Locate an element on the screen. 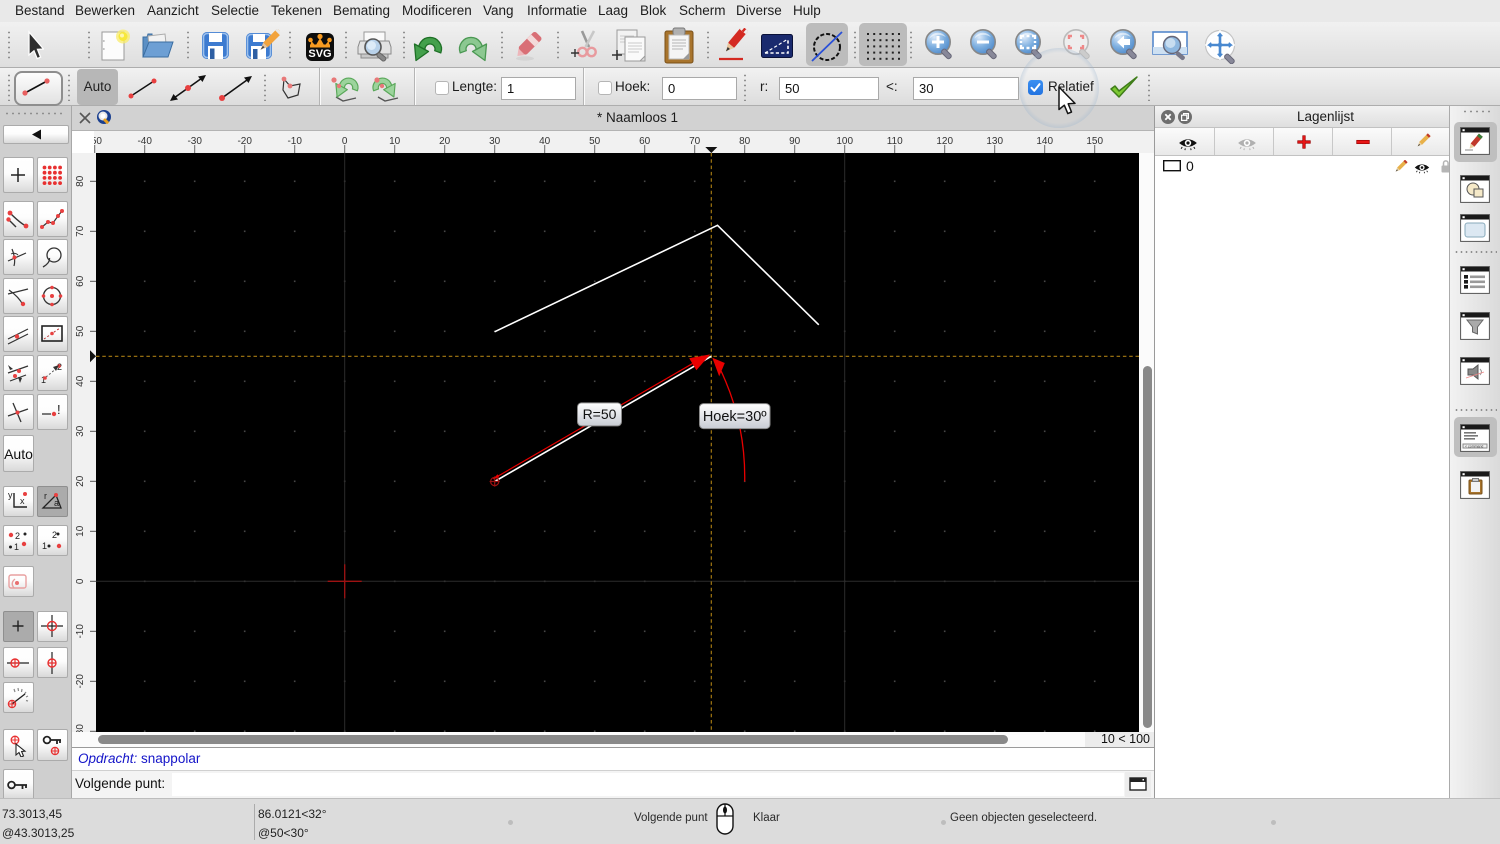 Image resolution: width=1500 pixels, height=844 pixels. svg-text: SVG is located at coordinates (319, 54).